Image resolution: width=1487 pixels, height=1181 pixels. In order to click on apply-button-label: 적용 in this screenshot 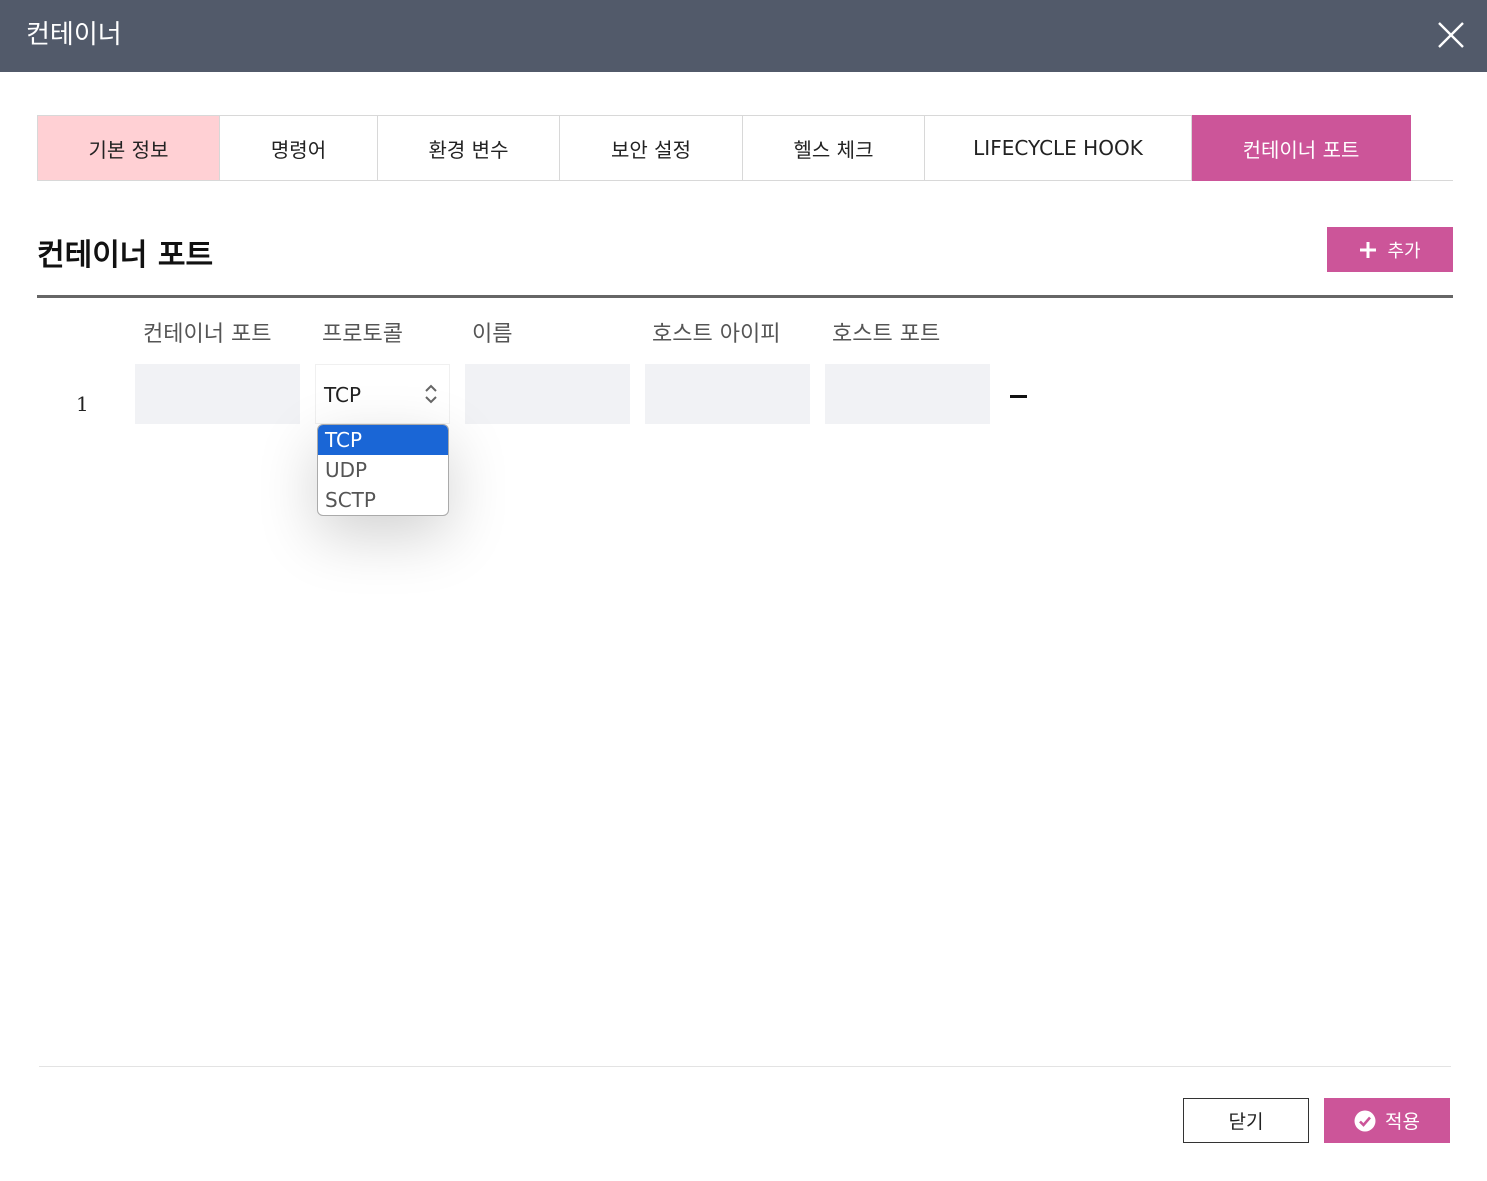, I will do `click(1402, 1122)`.